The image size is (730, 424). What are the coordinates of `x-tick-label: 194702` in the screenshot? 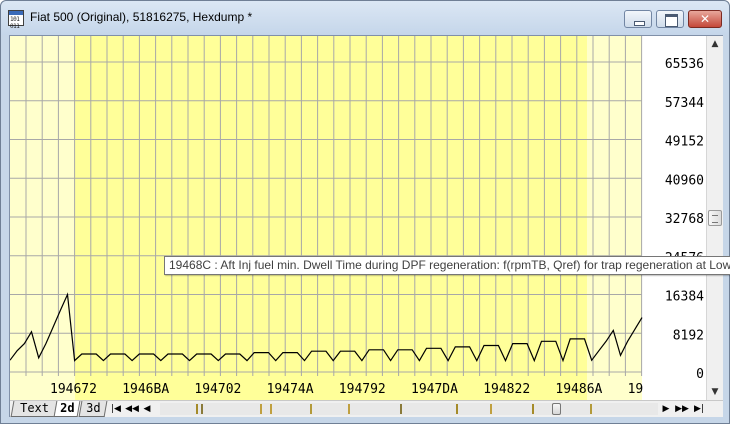 It's located at (217, 389).